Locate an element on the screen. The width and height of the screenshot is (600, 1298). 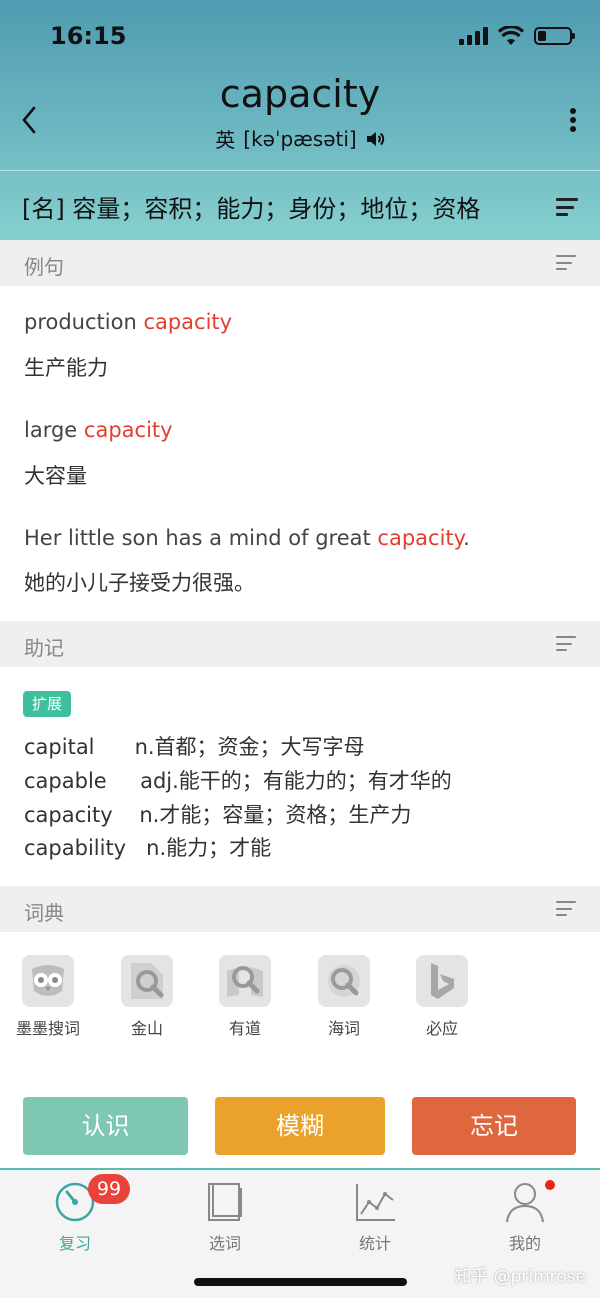
battery-icon is located at coordinates (554, 36).